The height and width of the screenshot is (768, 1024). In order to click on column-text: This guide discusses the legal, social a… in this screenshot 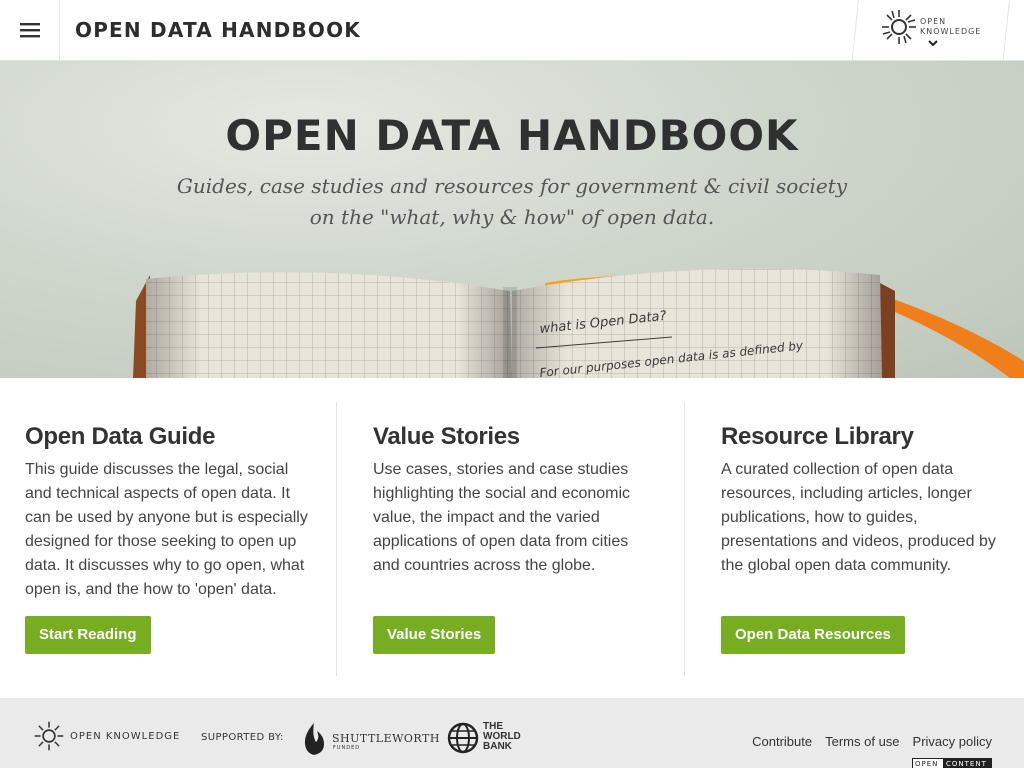, I will do `click(166, 529)`.